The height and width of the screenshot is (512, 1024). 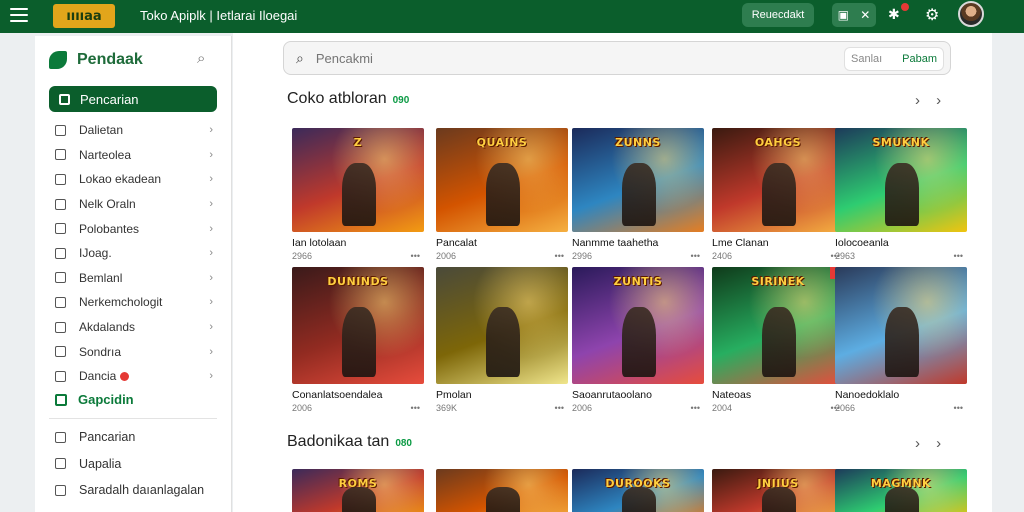 I want to click on game-name: Ian lotolaan, so click(x=358, y=243).